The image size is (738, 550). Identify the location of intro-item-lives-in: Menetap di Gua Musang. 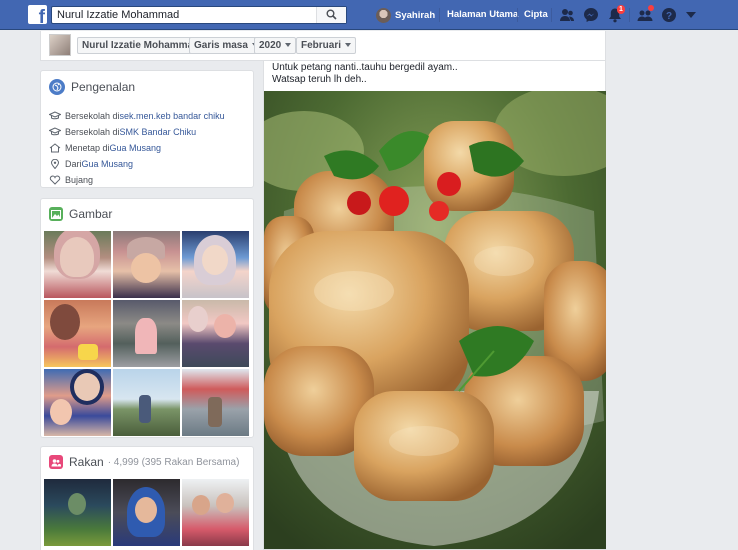
(137, 148).